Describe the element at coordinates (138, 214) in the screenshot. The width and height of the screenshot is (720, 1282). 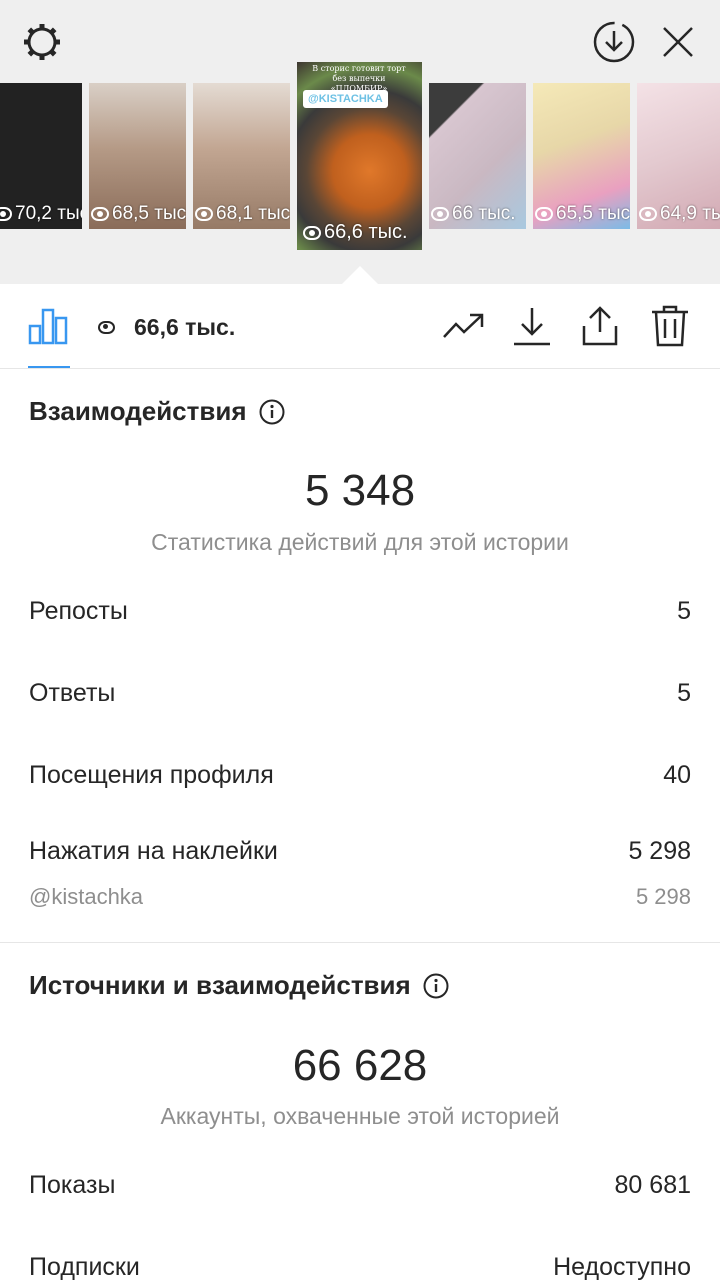
I see `thumbnail-views: 68,5 тыс.` at that location.